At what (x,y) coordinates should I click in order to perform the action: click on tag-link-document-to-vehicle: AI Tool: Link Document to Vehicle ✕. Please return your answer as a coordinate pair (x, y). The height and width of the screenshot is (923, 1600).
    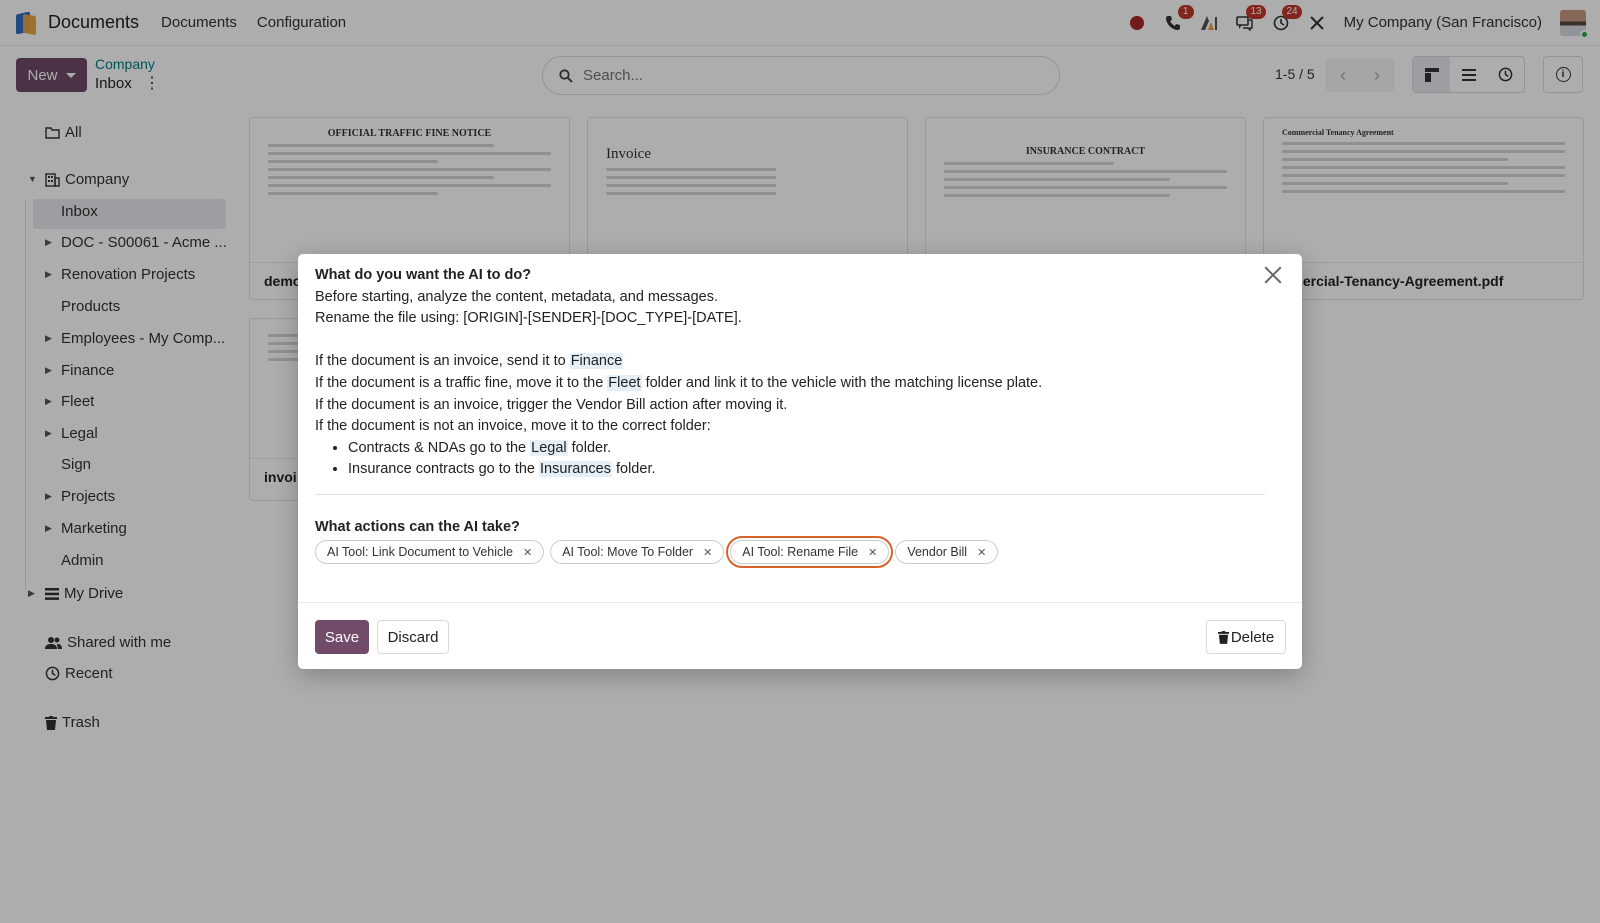
    Looking at the image, I should click on (430, 552).